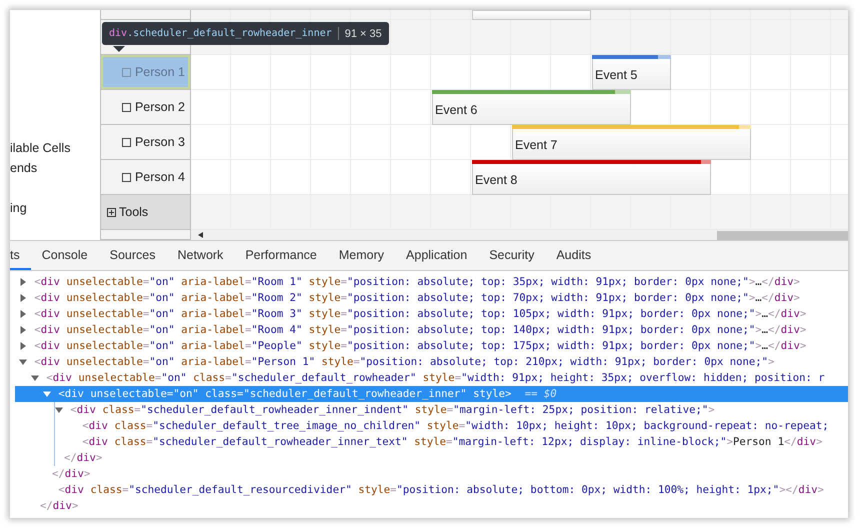 This screenshot has height=529, width=860. I want to click on devtools-tab: Memory, so click(362, 255).